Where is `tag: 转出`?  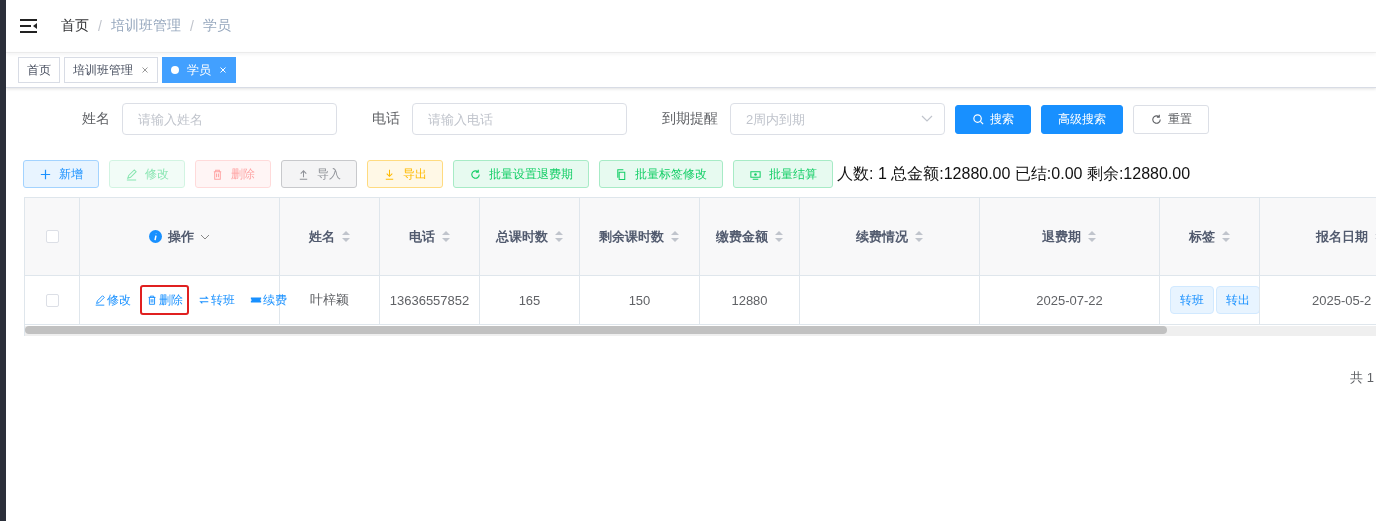 tag: 转出 is located at coordinates (1237, 300).